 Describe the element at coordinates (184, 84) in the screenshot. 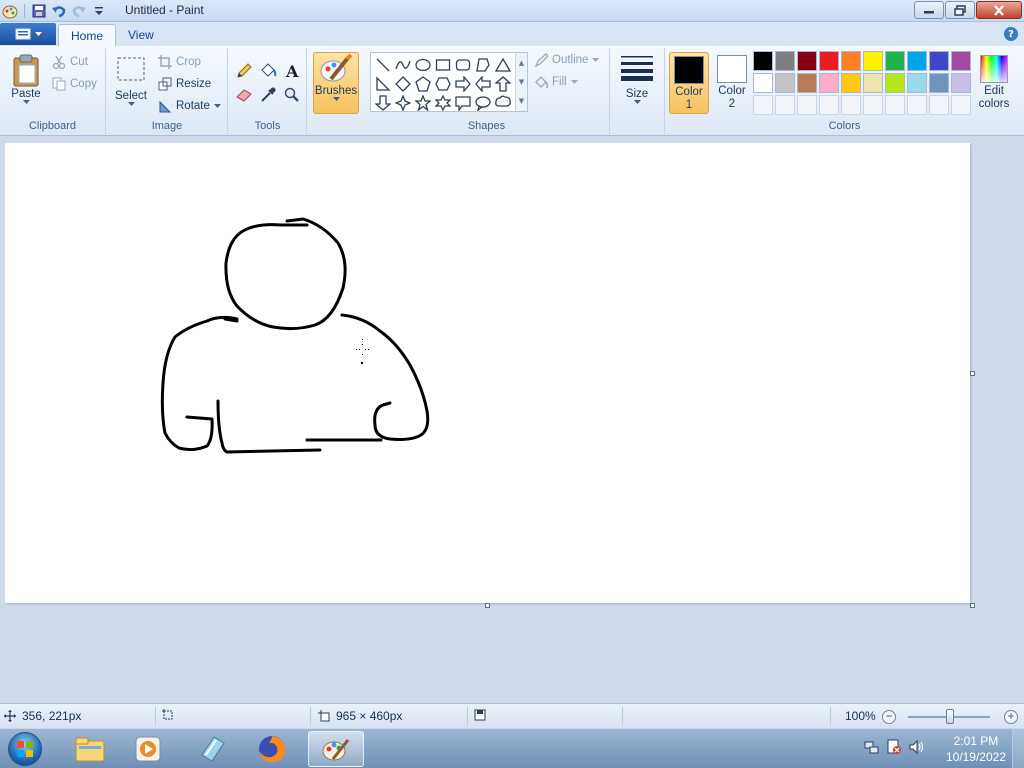

I see `resize-button: Resize` at that location.